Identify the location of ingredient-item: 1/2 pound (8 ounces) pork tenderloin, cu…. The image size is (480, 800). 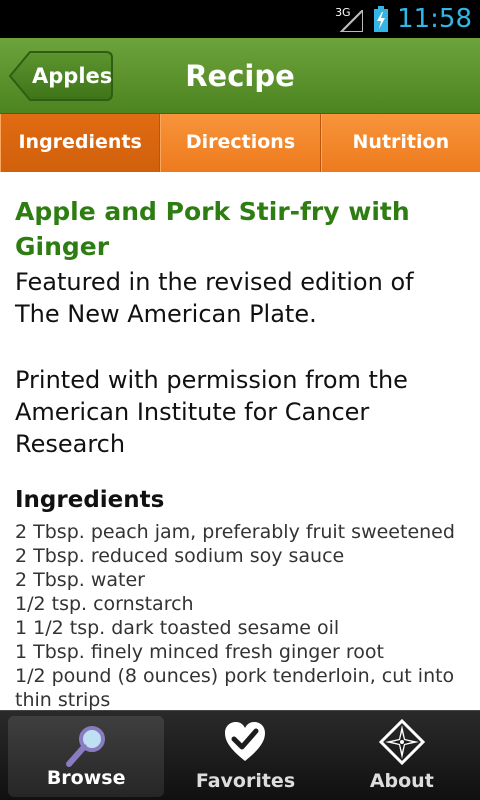
(235, 687).